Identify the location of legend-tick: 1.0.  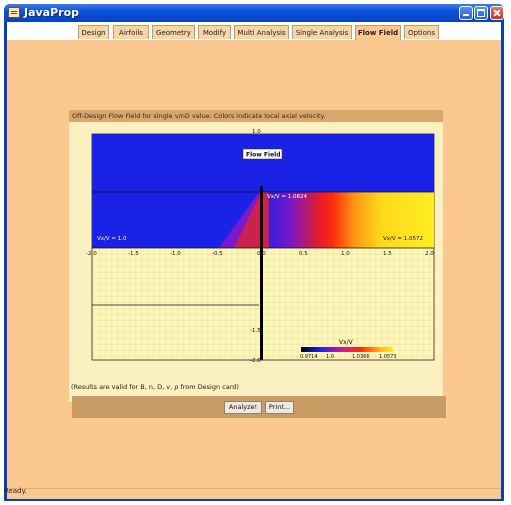
(330, 357).